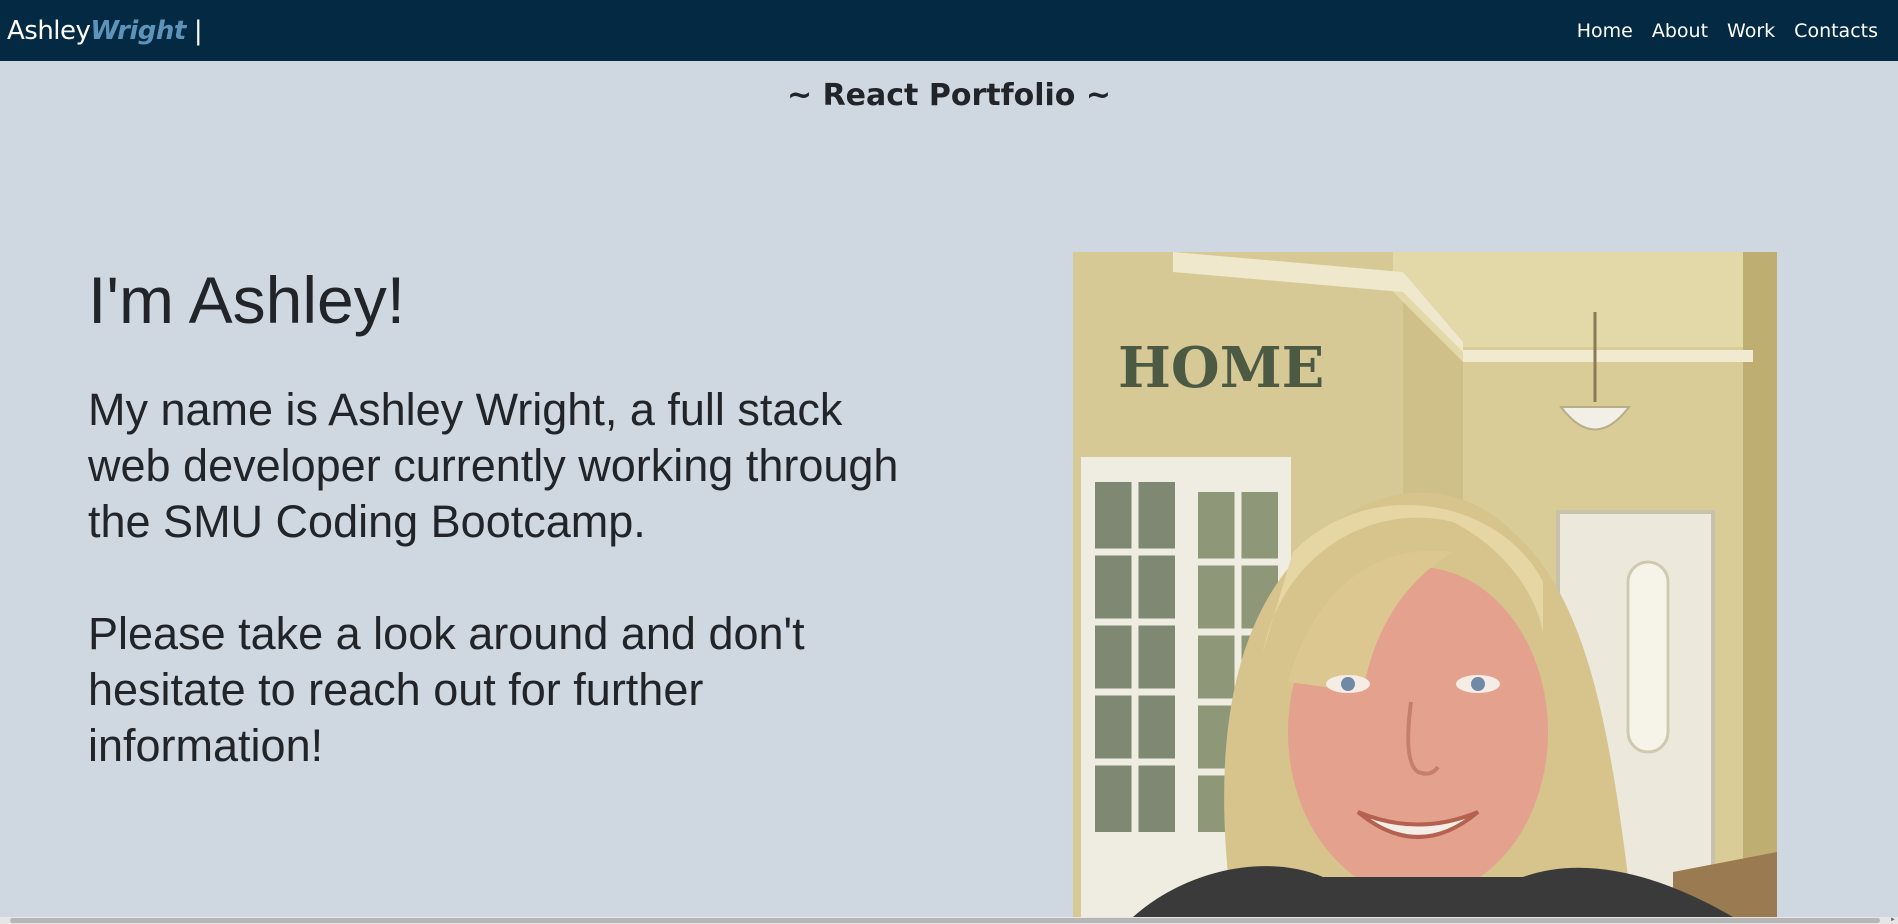 Image resolution: width=1898 pixels, height=924 pixels. I want to click on brand-last-name: Wright, so click(138, 30).